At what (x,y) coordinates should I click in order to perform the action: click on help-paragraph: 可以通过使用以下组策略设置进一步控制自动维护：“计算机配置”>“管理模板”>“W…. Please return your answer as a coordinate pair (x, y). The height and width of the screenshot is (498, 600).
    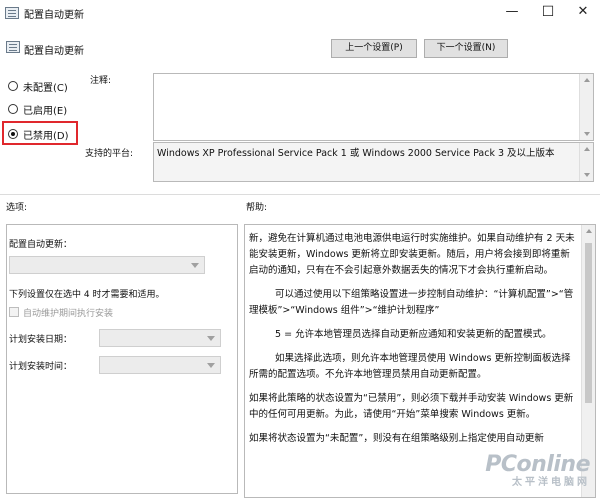
    Looking at the image, I should click on (411, 302).